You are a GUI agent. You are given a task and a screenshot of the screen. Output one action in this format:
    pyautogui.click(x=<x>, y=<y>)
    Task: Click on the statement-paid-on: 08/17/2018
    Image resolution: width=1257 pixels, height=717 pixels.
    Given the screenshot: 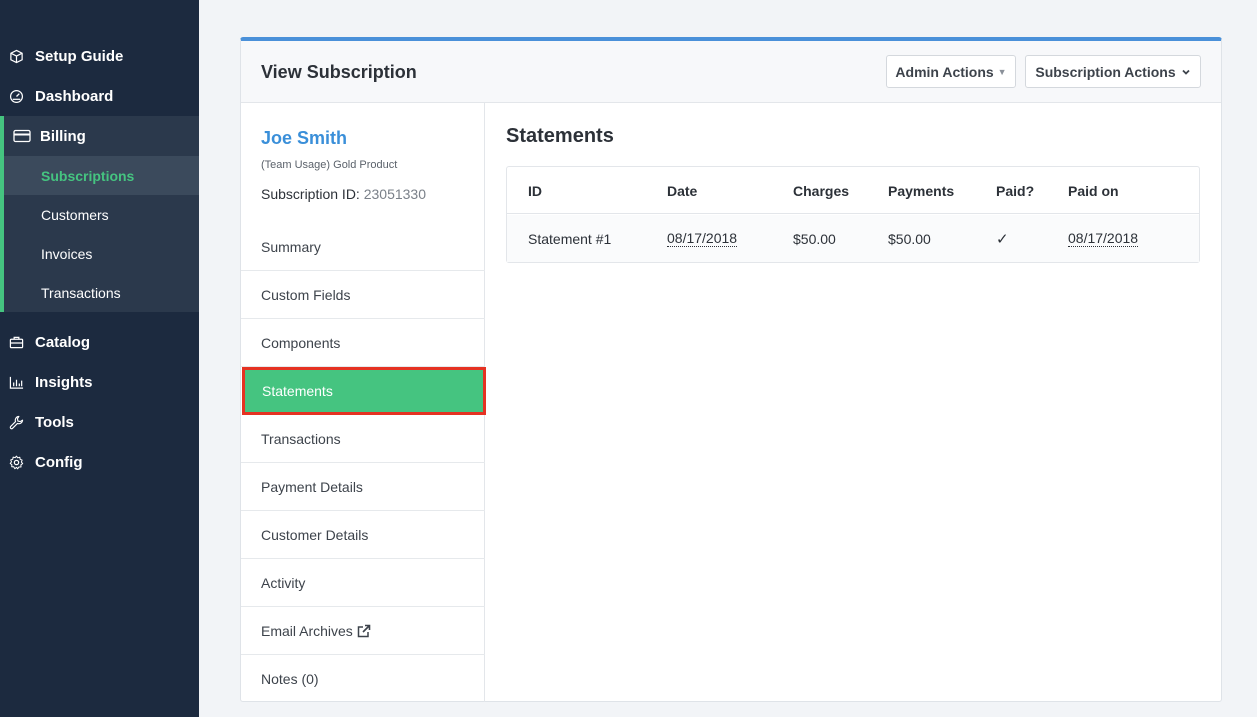 What is the action you would take?
    pyautogui.click(x=1103, y=238)
    